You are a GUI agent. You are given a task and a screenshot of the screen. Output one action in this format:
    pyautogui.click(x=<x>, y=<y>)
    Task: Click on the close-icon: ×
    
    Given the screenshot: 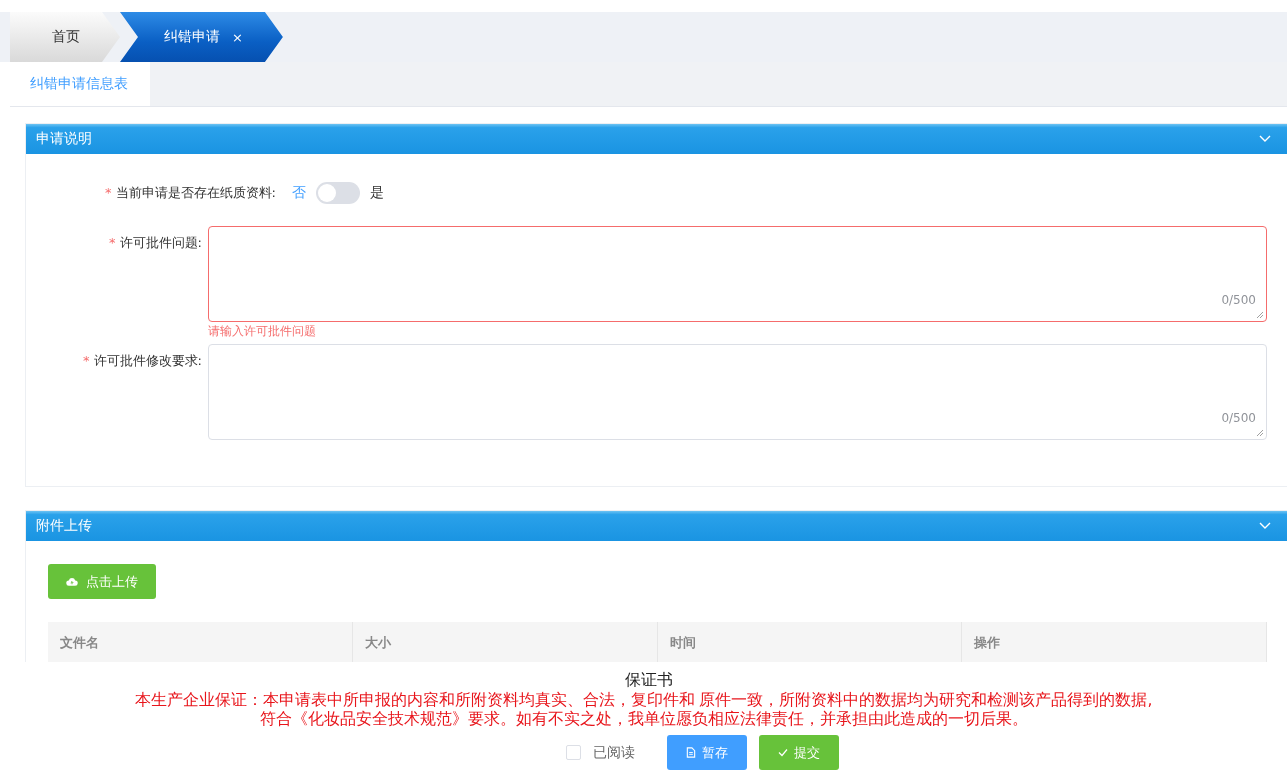 What is the action you would take?
    pyautogui.click(x=237, y=37)
    